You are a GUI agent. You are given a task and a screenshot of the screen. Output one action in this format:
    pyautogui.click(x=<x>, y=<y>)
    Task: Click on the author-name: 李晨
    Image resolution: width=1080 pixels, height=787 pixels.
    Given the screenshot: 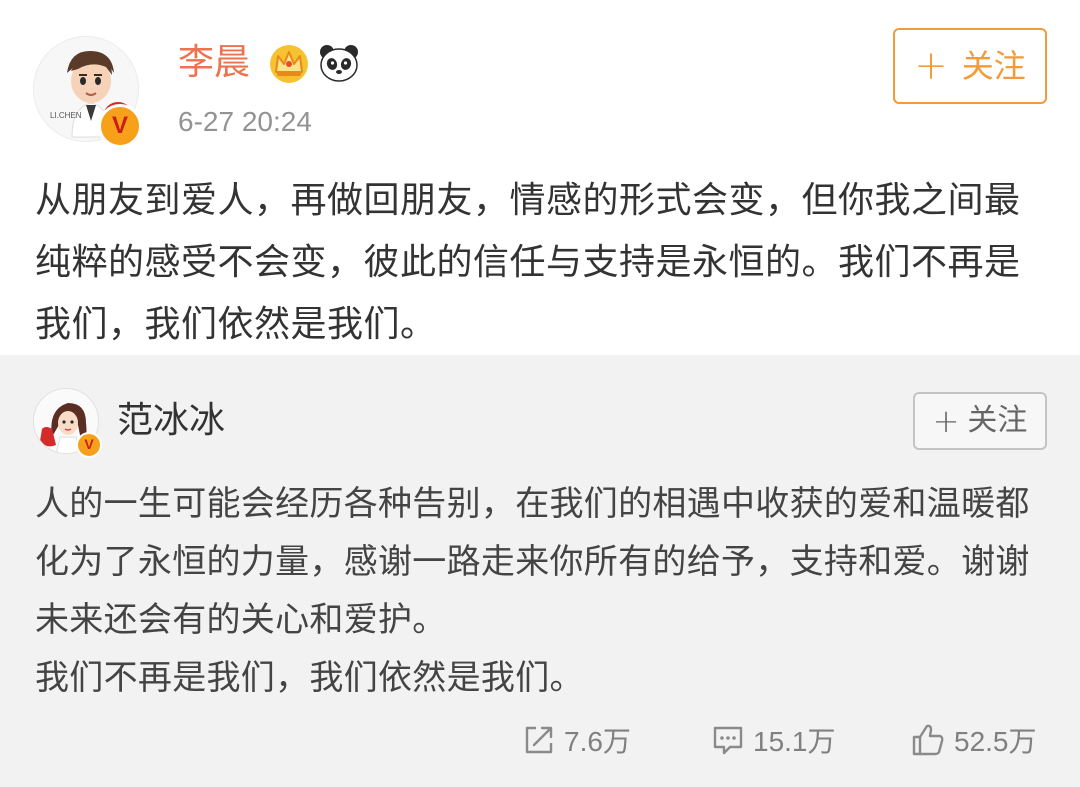 What is the action you would take?
    pyautogui.click(x=214, y=63)
    